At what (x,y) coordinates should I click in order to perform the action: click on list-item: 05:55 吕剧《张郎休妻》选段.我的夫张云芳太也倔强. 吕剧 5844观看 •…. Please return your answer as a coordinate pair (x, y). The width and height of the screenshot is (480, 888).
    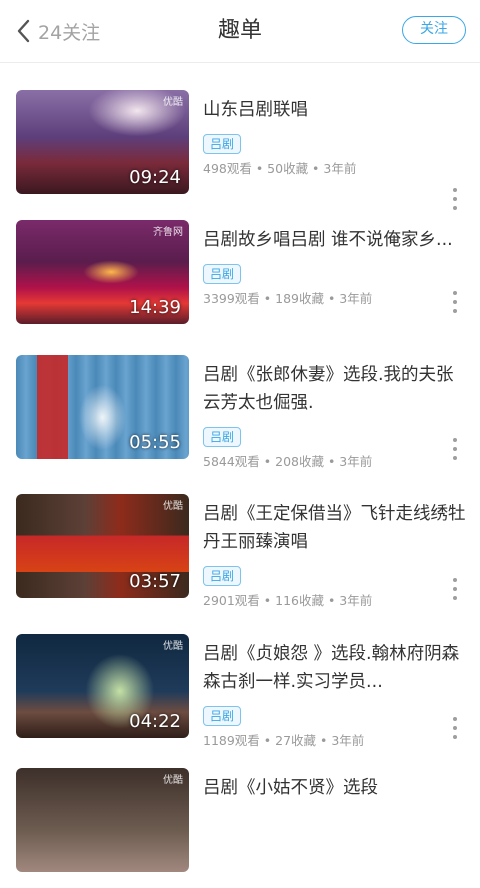
    Looking at the image, I should click on (240, 415).